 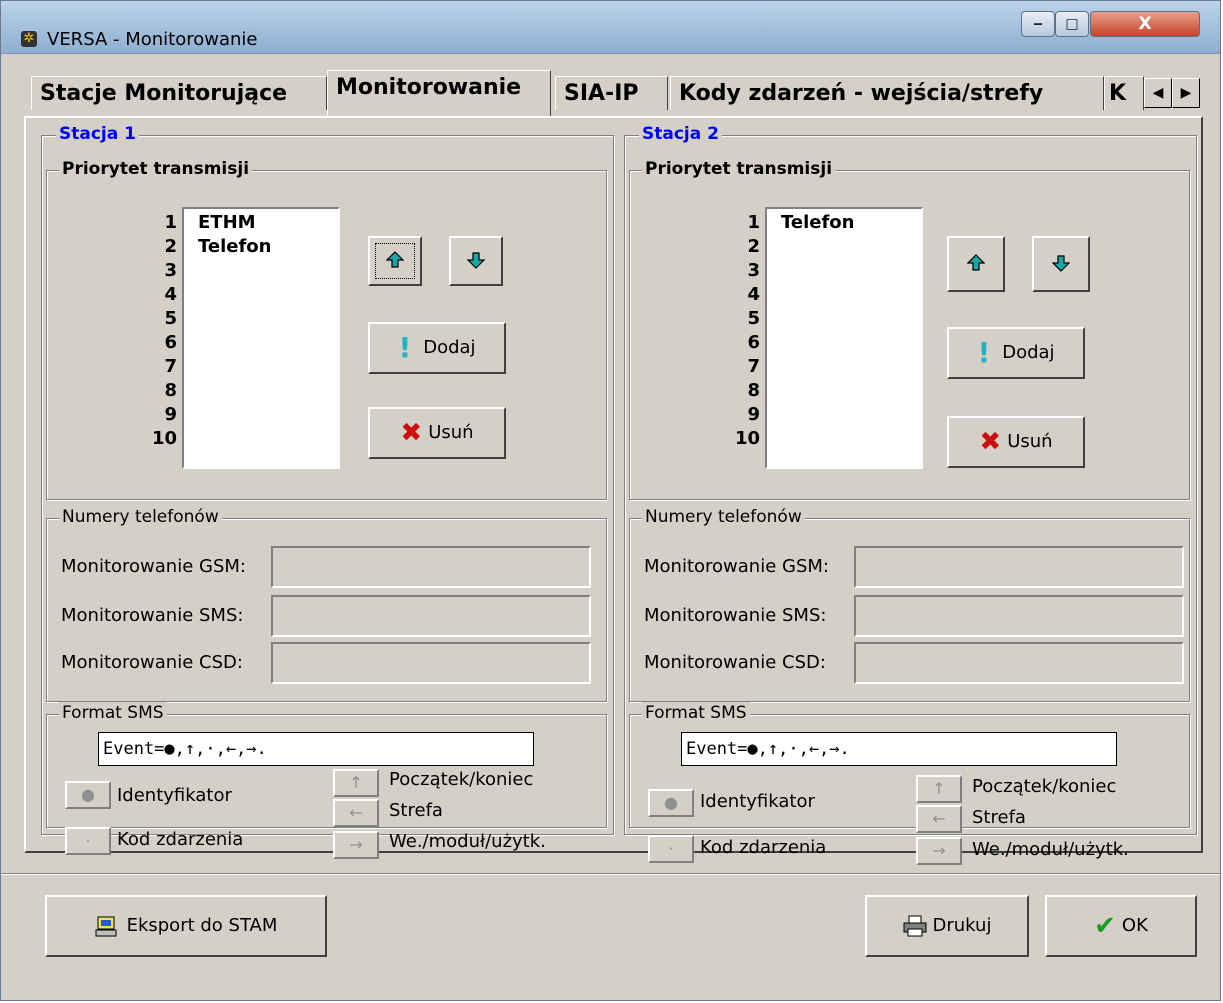 I want to click on print-button: Drukuj, so click(x=947, y=926).